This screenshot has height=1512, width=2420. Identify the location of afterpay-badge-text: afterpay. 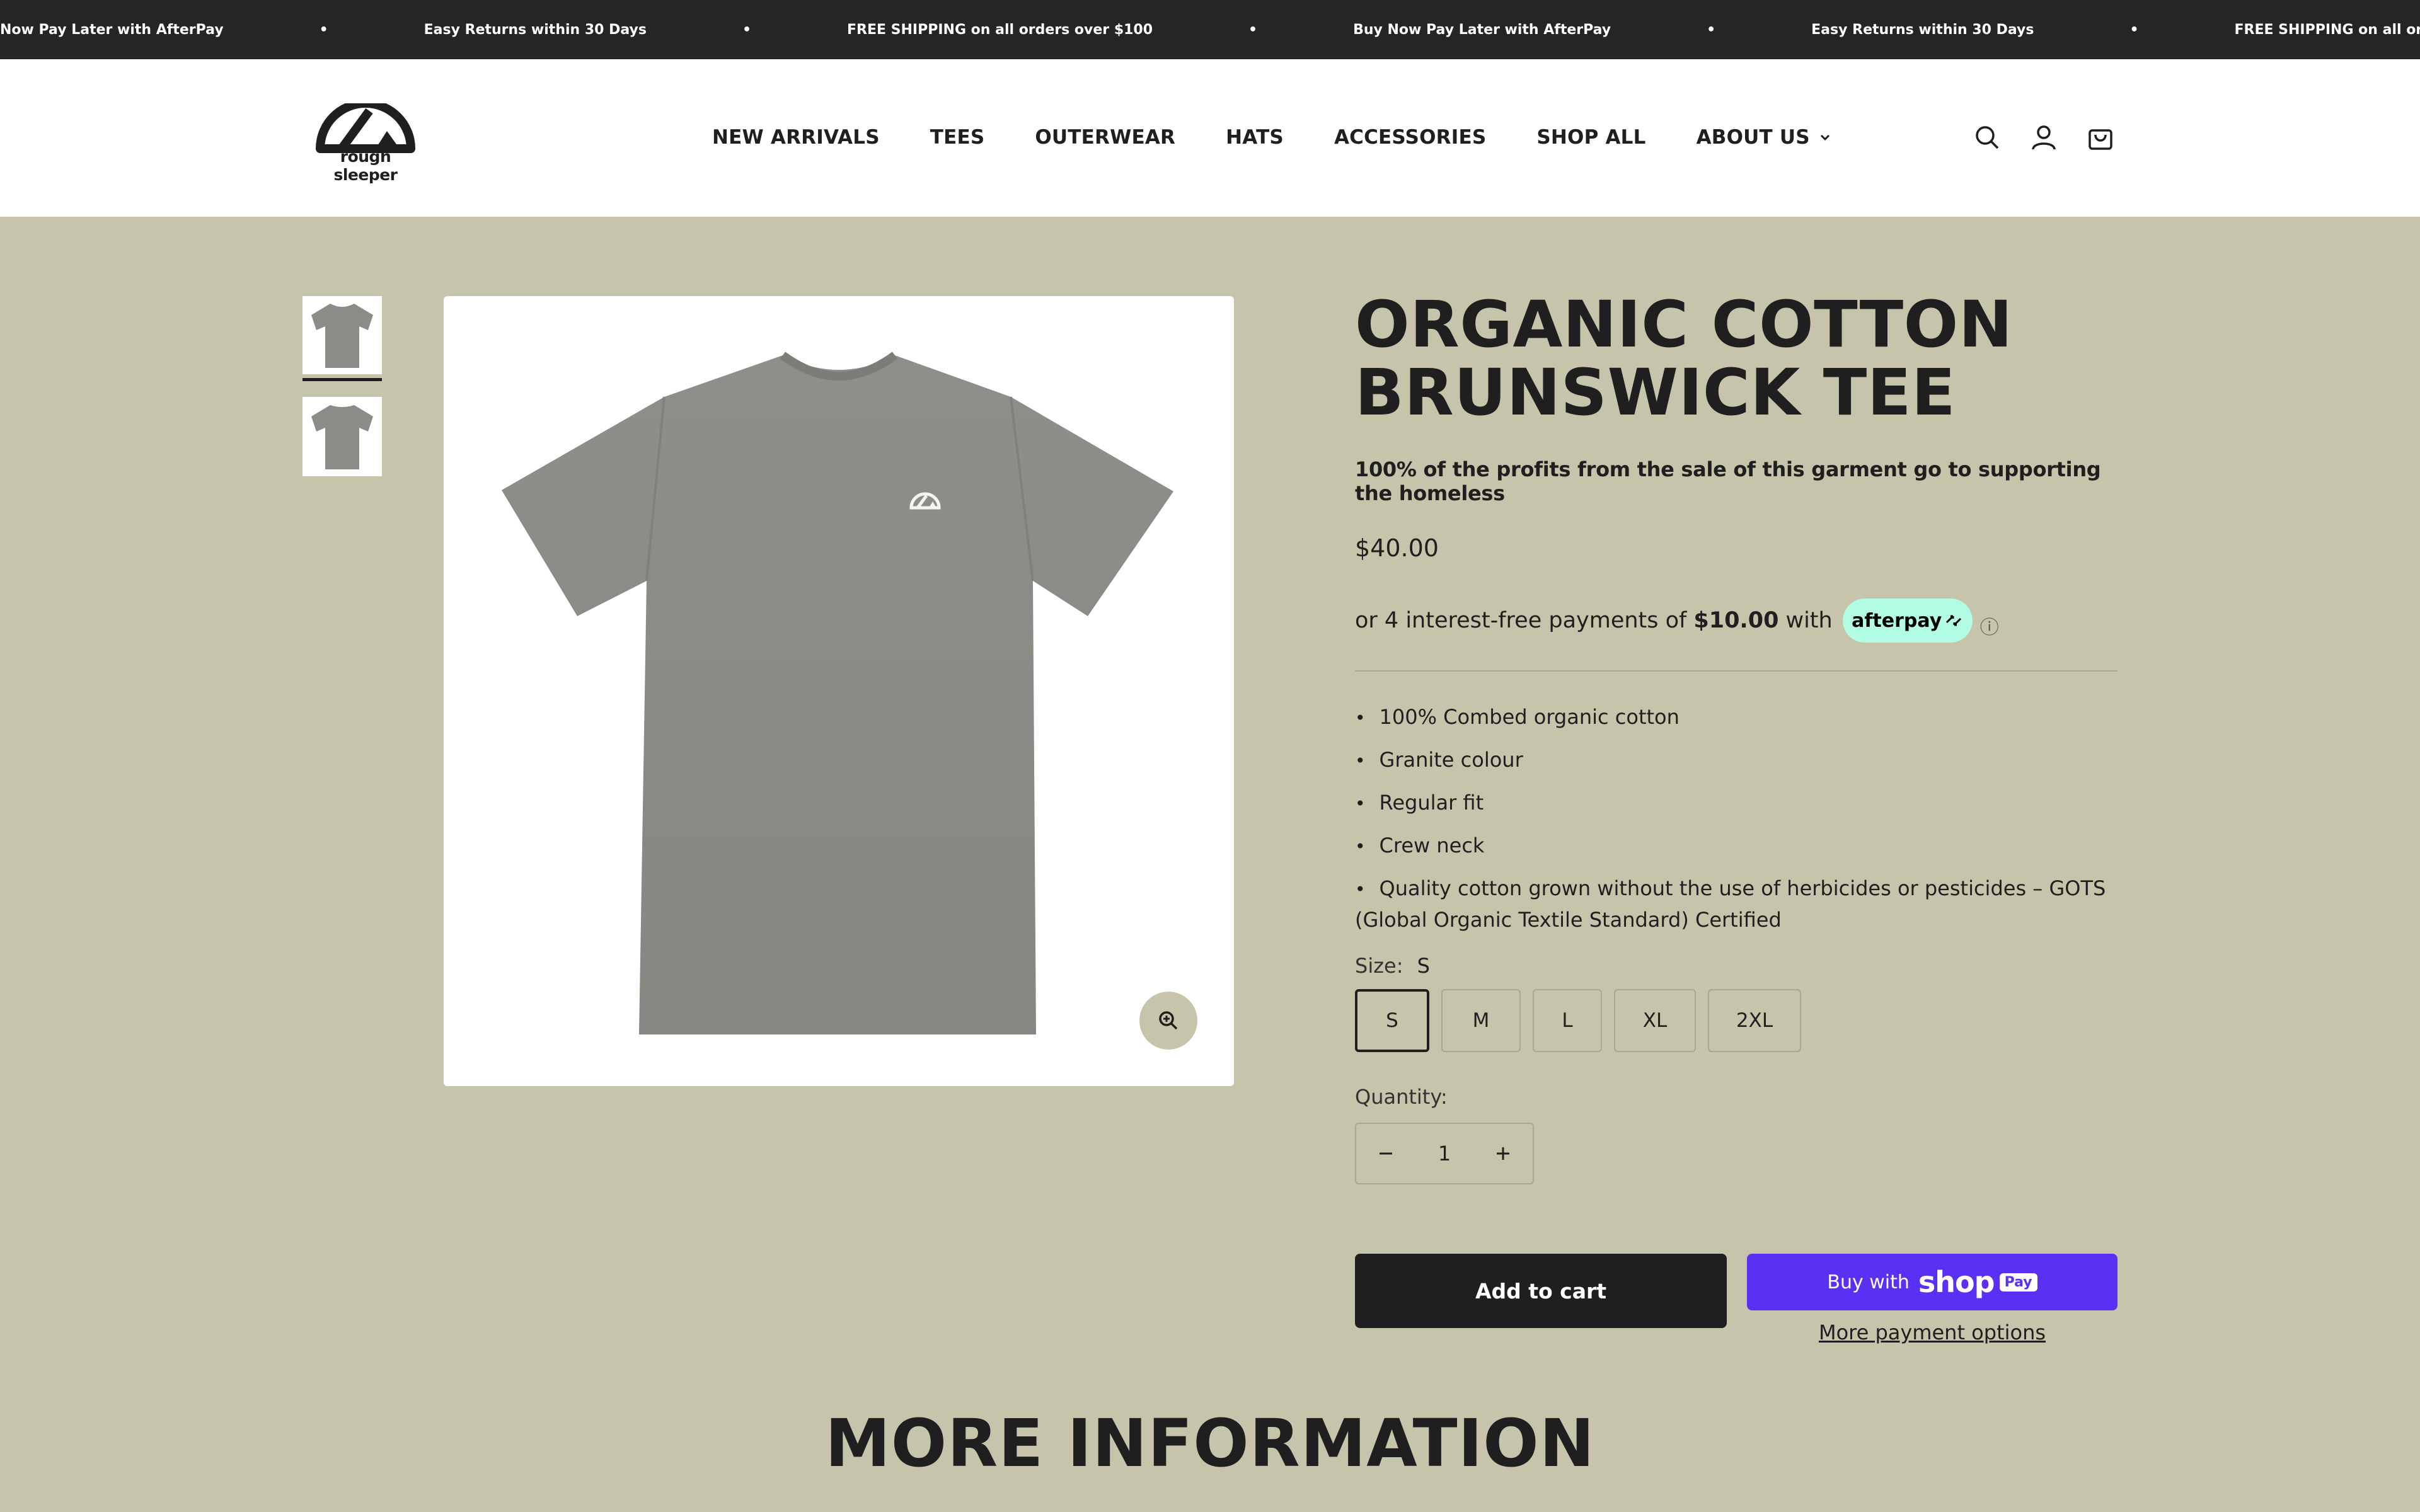
(1897, 620).